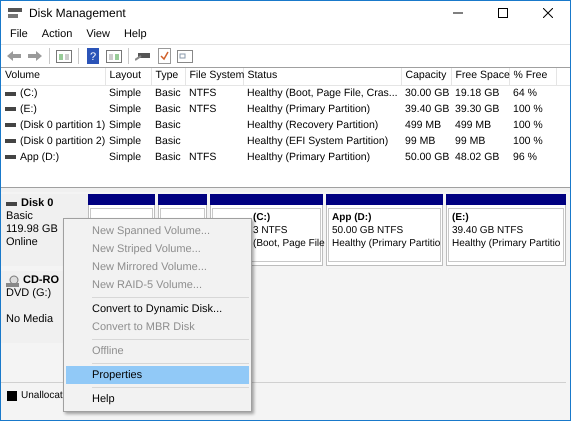  Describe the element at coordinates (40, 157) in the screenshot. I see `table-cell-text: App (D:)` at that location.